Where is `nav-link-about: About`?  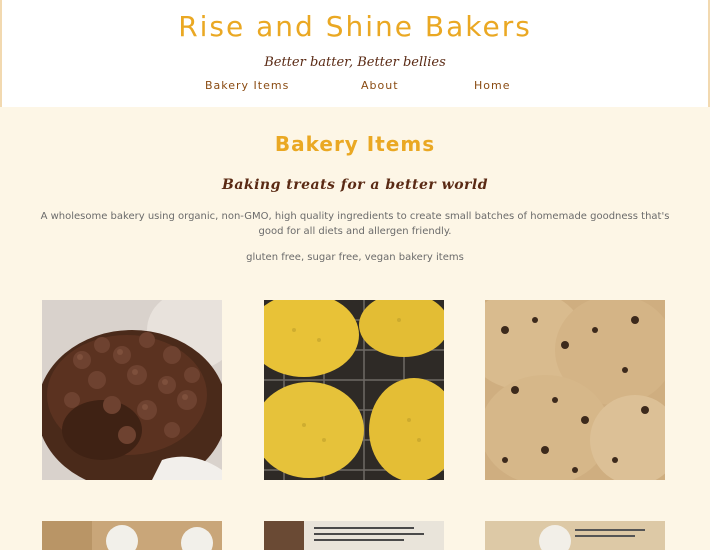
nav-link-about: About is located at coordinates (380, 85).